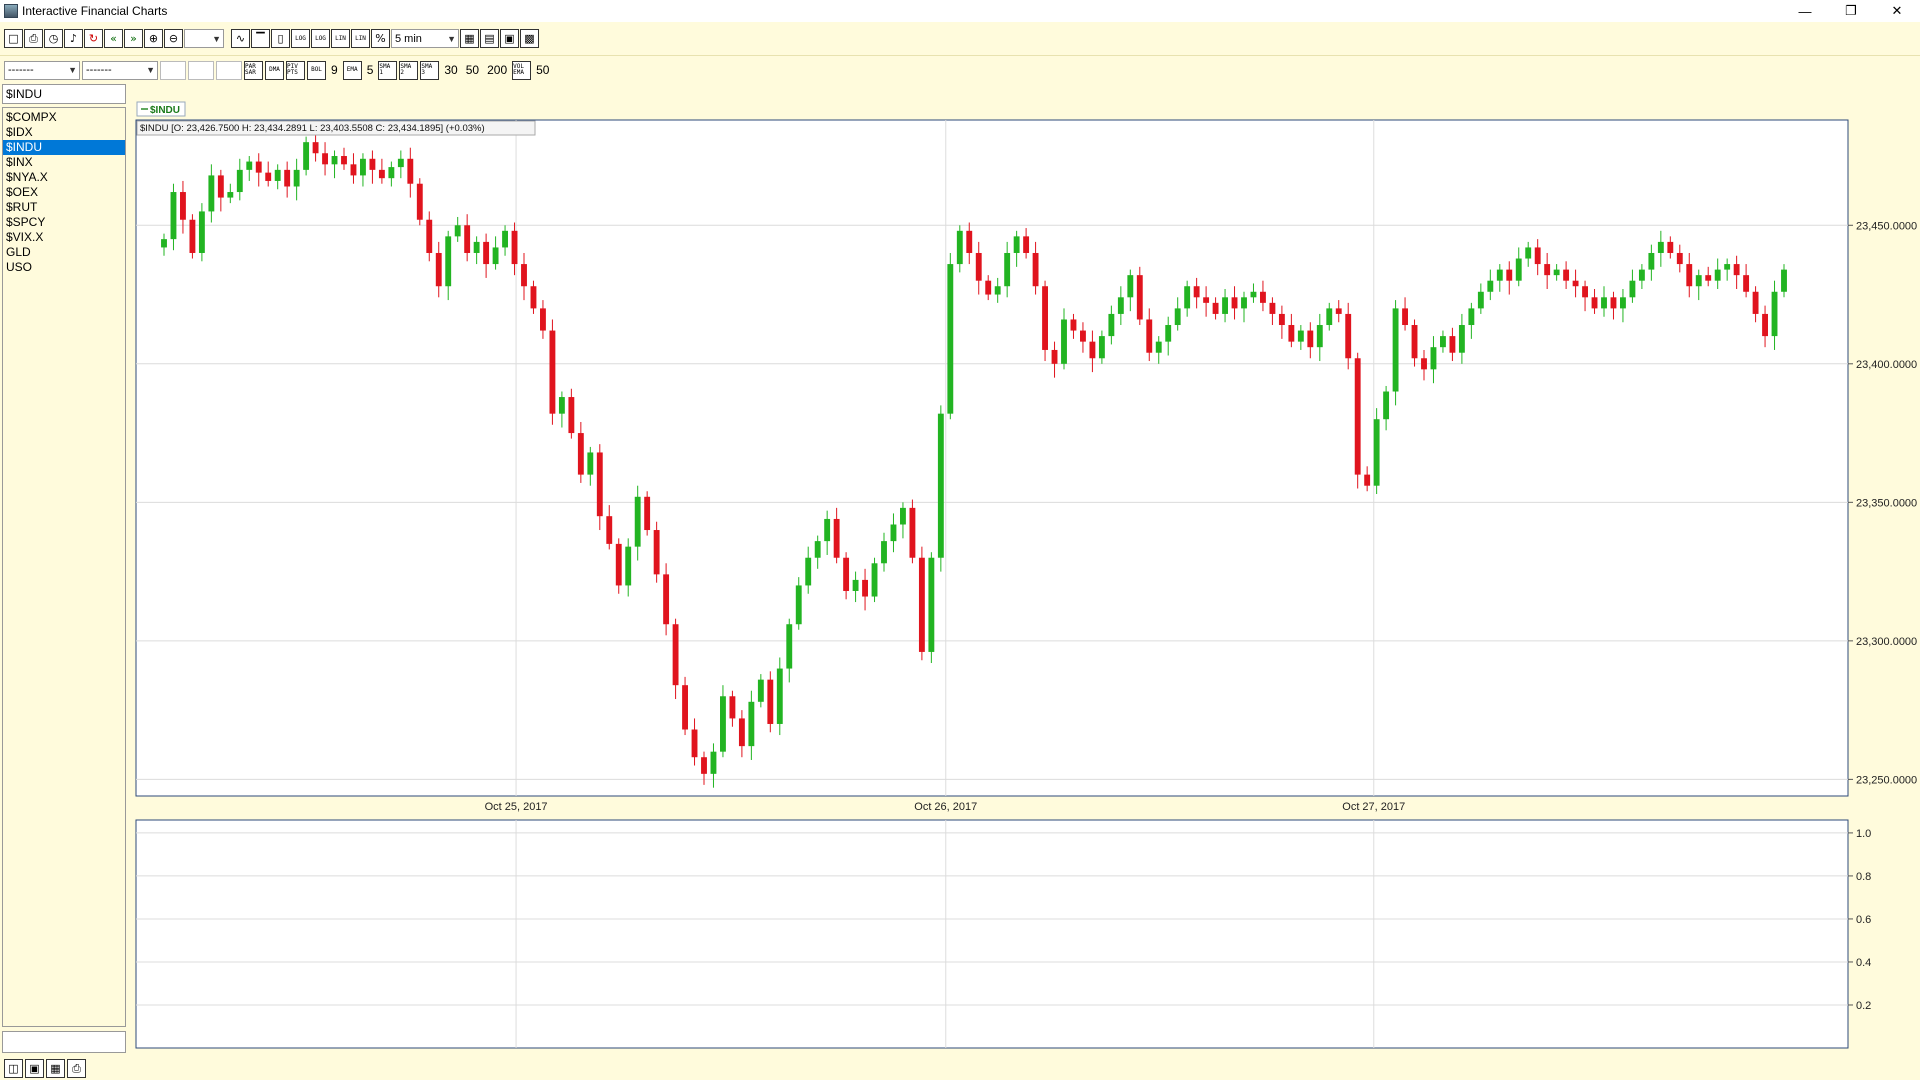  What do you see at coordinates (55, 1068) in the screenshot?
I see `grid-icon: ▦` at bounding box center [55, 1068].